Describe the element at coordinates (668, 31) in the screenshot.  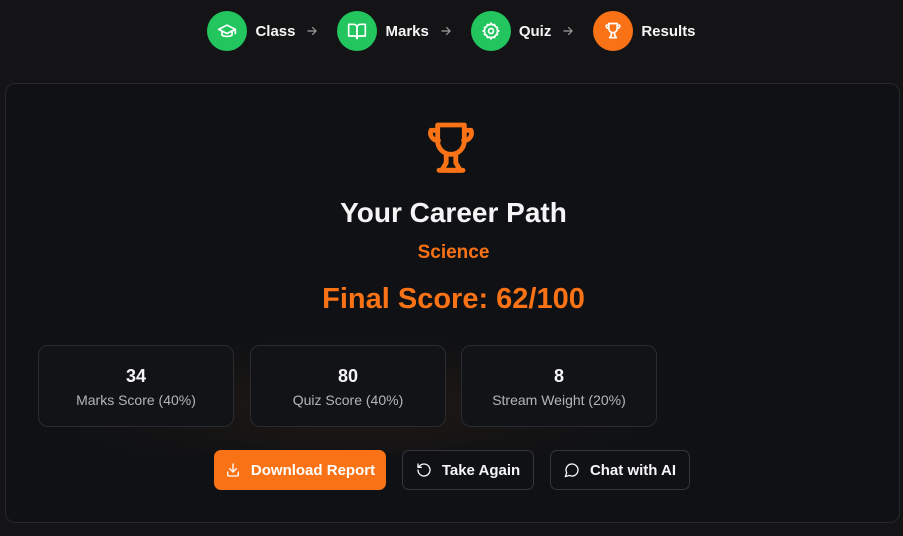
I see `step-results-label: Results` at that location.